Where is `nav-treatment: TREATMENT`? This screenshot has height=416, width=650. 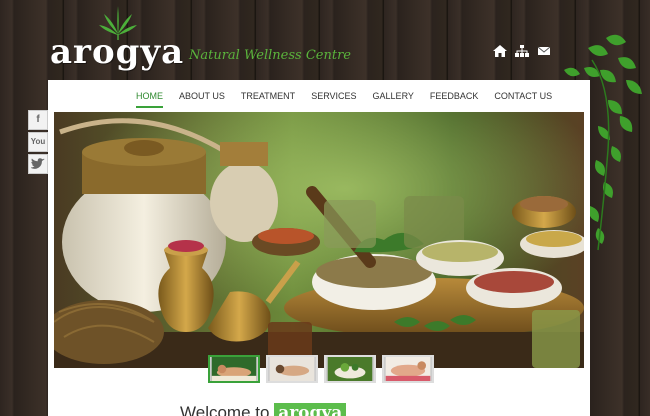
nav-treatment: TREATMENT is located at coordinates (268, 96).